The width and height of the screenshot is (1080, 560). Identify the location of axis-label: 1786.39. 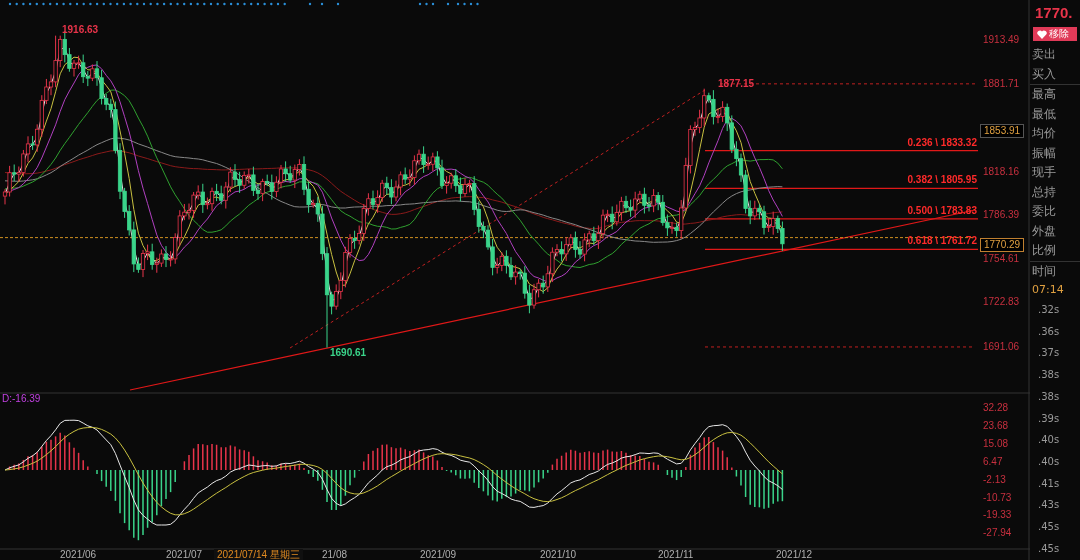
(1001, 215).